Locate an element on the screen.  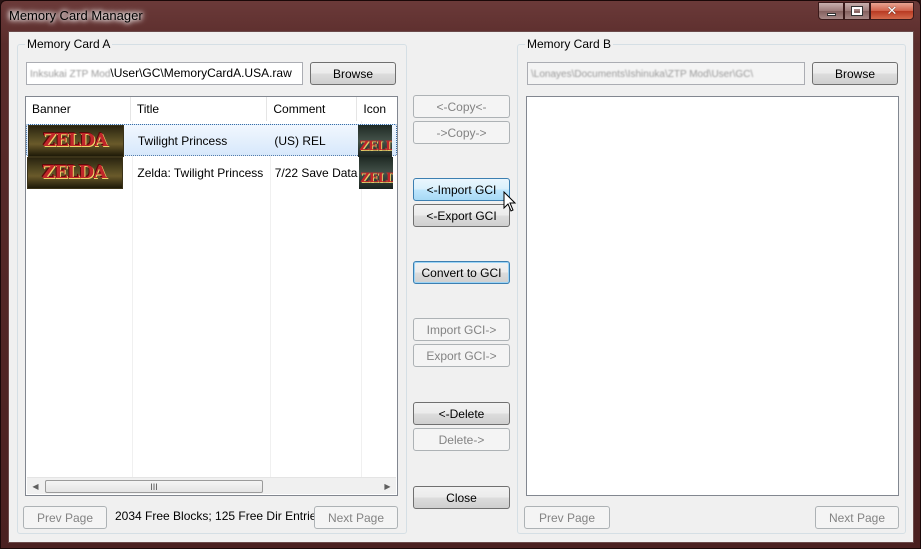
import-gci-left-button: <-Import GCI is located at coordinates (461, 189).